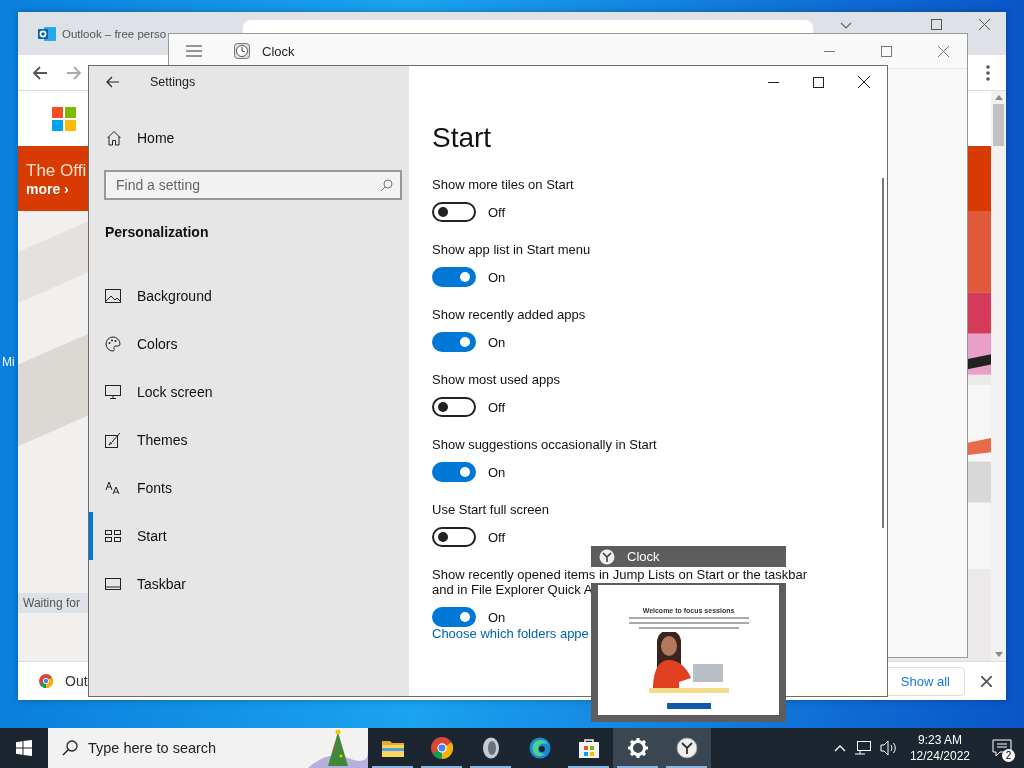 The width and height of the screenshot is (1024, 768). What do you see at coordinates (818, 82) in the screenshot?
I see `maximize-icon` at bounding box center [818, 82].